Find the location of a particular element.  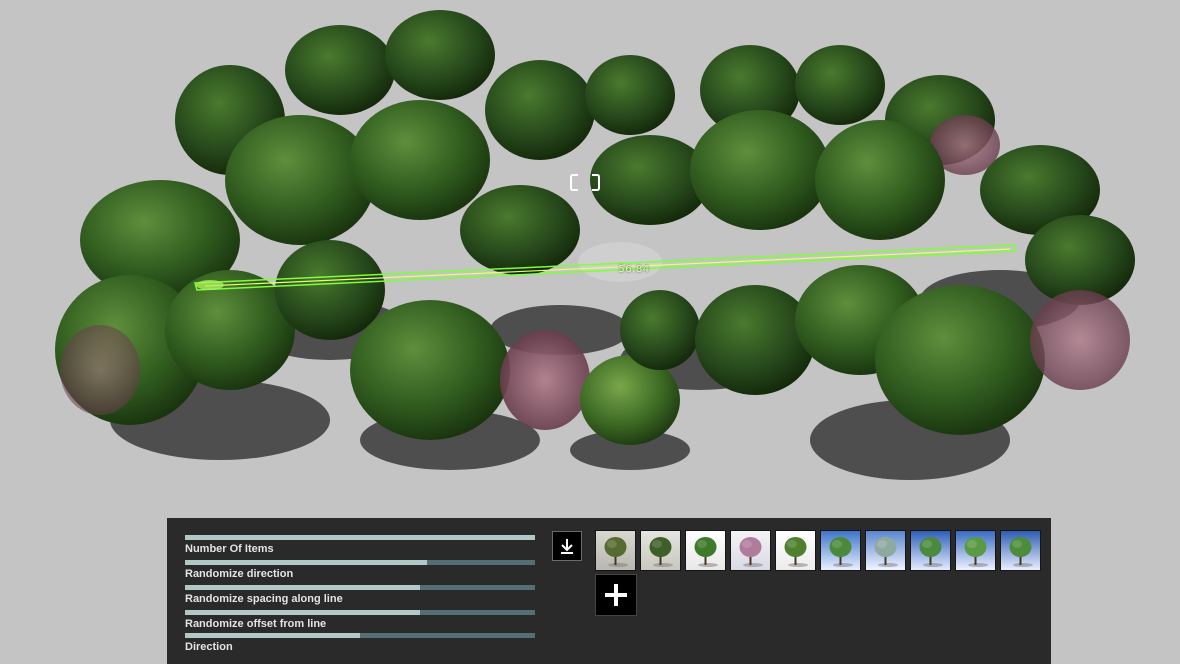

download-button is located at coordinates (567, 546).